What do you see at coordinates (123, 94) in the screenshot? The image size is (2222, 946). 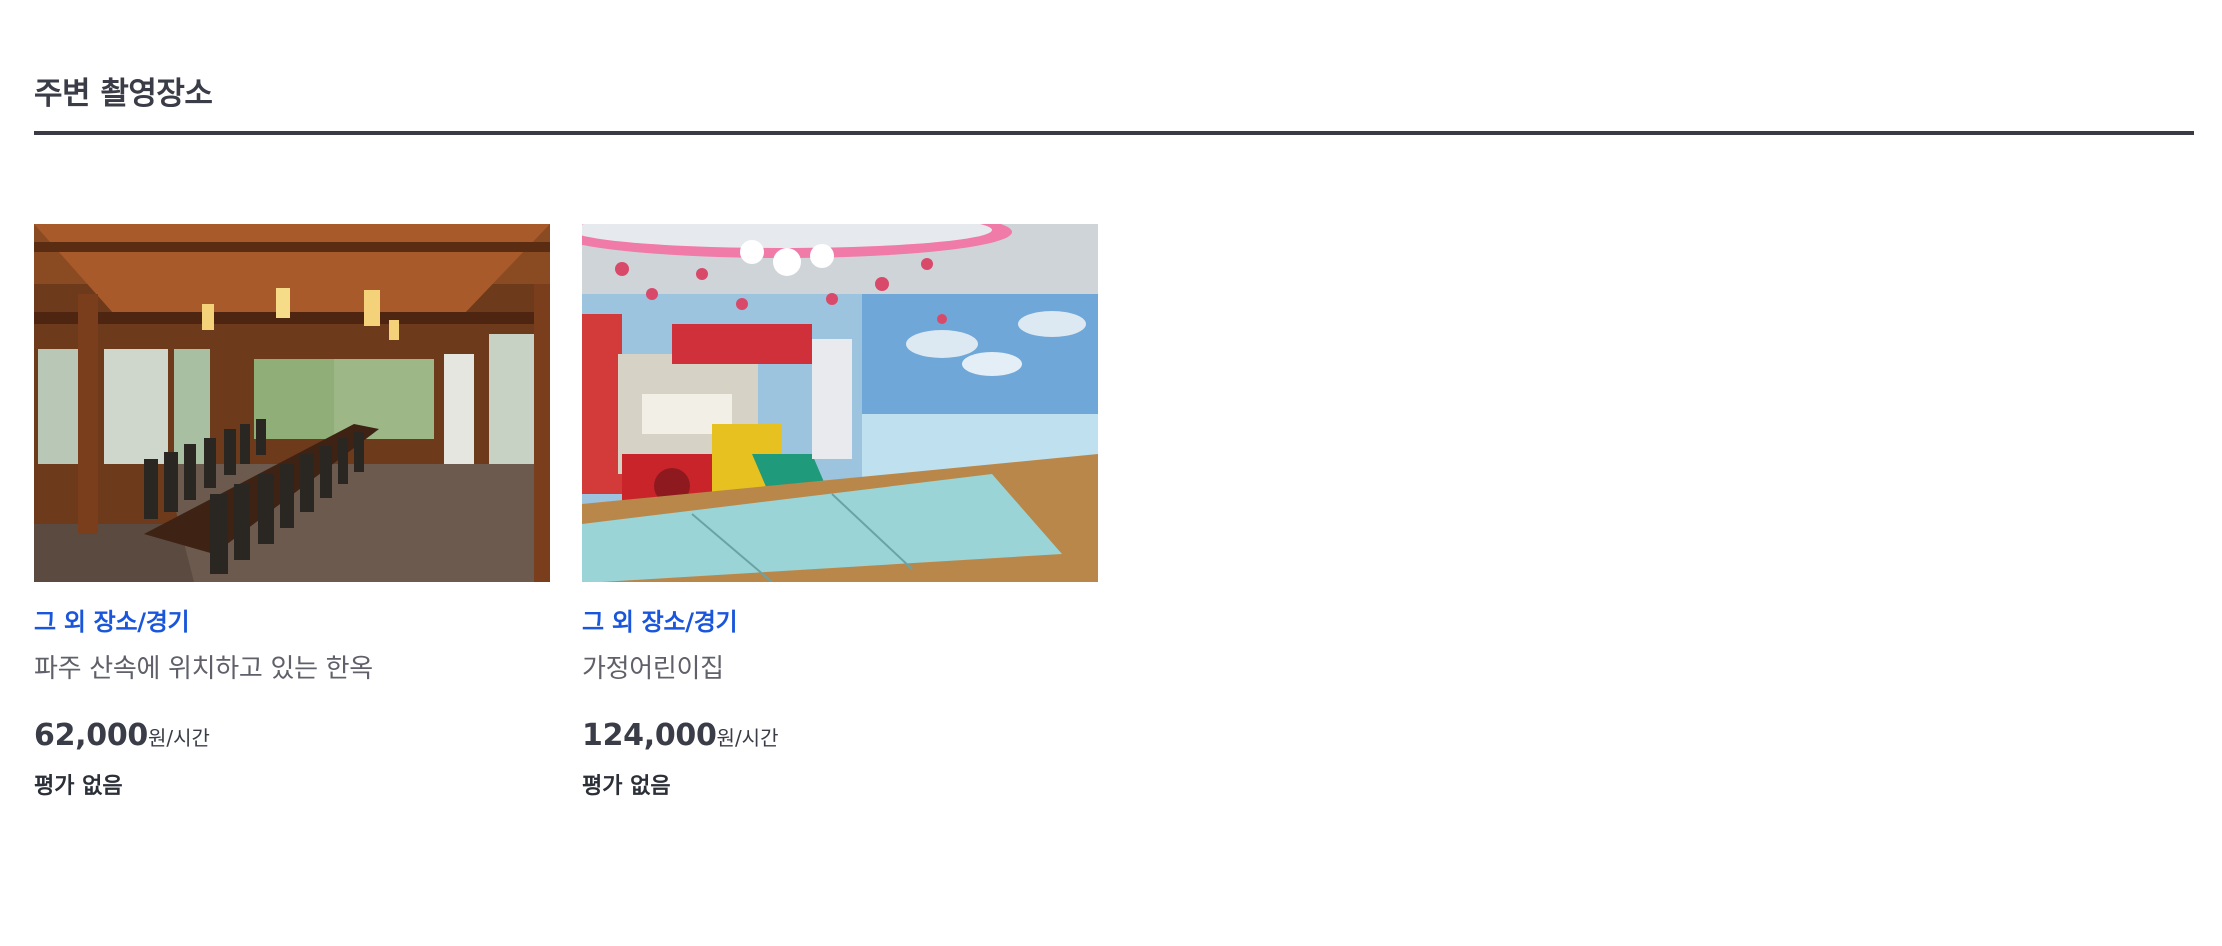 I see `section-title: 주변 촬영장소` at bounding box center [123, 94].